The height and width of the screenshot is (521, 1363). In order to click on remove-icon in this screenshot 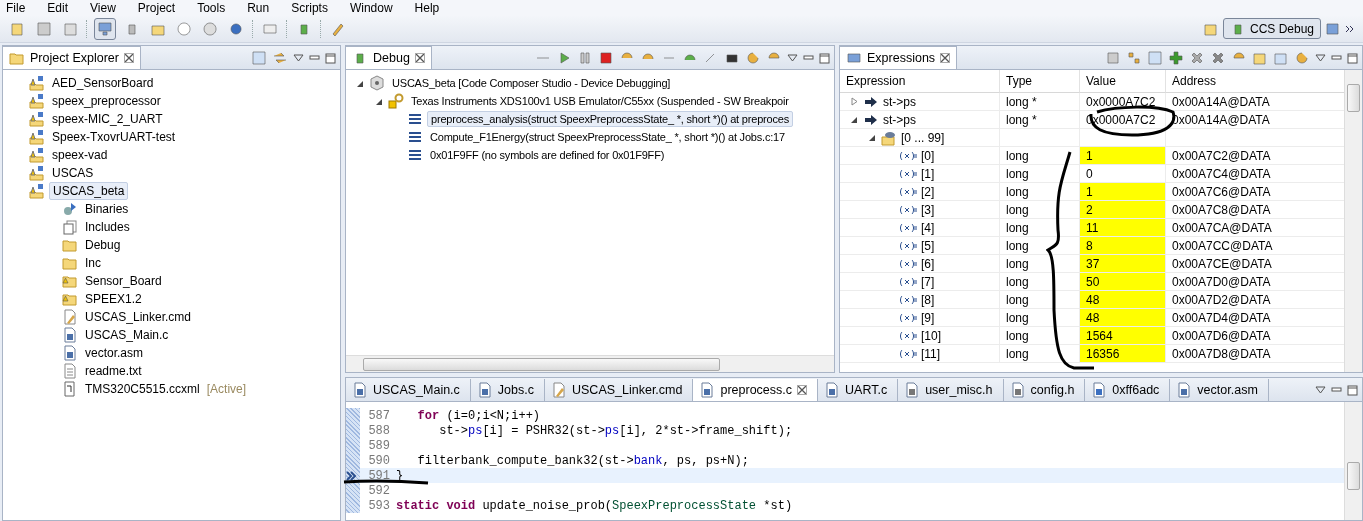, I will do `click(1197, 58)`.